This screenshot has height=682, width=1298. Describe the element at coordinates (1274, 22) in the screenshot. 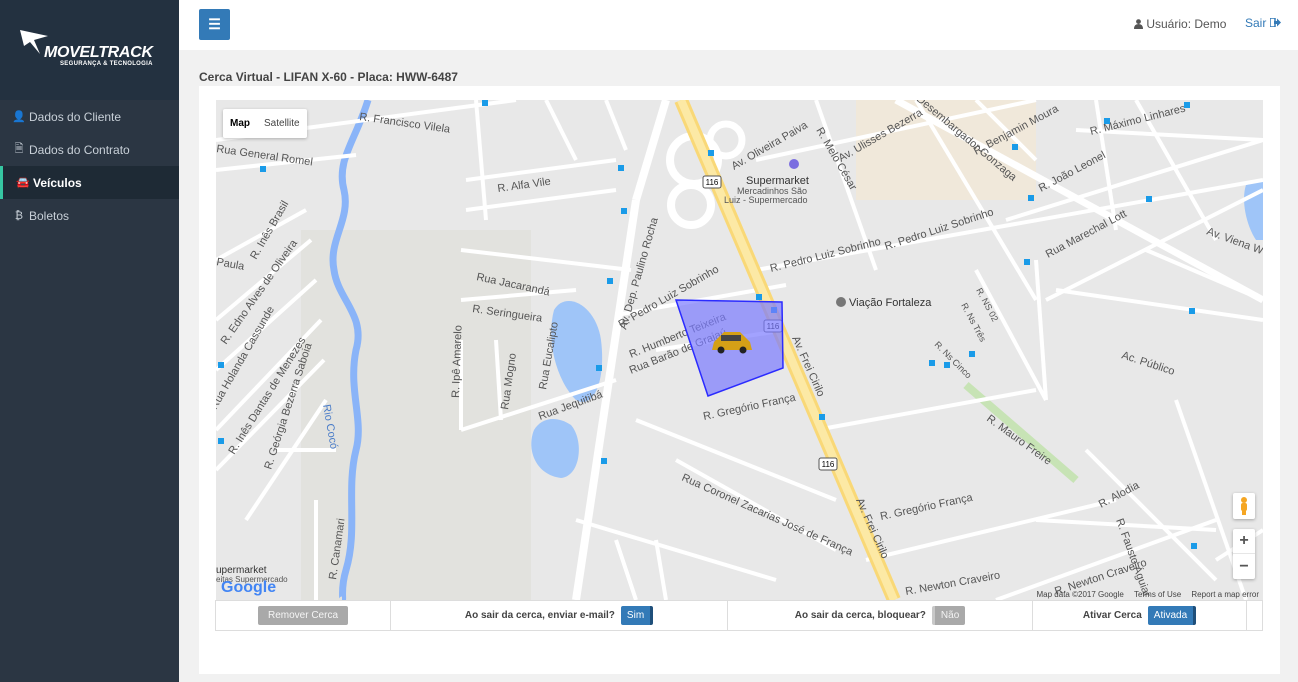

I see `sign-out-icon` at that location.